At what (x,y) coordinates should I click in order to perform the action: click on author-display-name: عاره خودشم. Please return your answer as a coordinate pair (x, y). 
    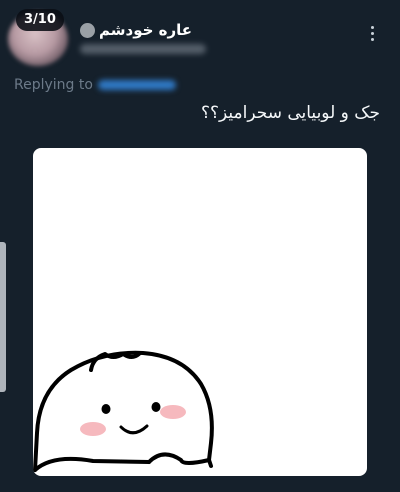
    Looking at the image, I should click on (145, 30).